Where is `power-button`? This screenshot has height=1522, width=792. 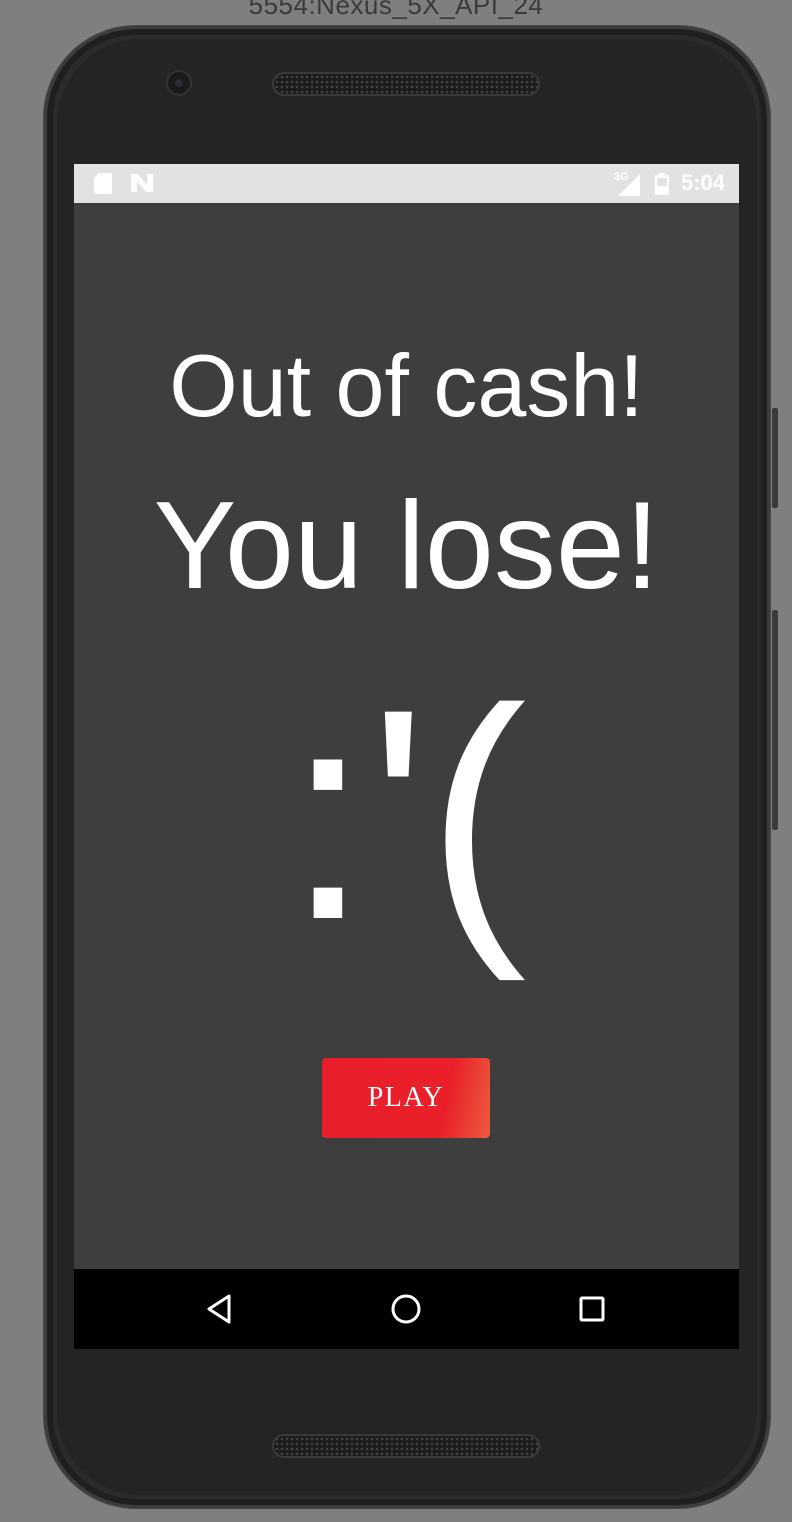
power-button is located at coordinates (775, 458).